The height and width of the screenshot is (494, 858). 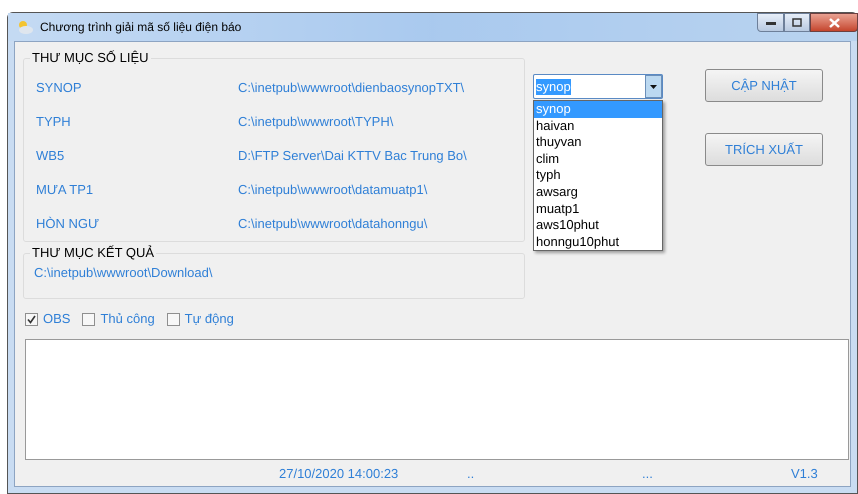 What do you see at coordinates (316, 122) in the screenshot?
I see `folder-path: C:\inetpub\wwwroot\TYPH\` at bounding box center [316, 122].